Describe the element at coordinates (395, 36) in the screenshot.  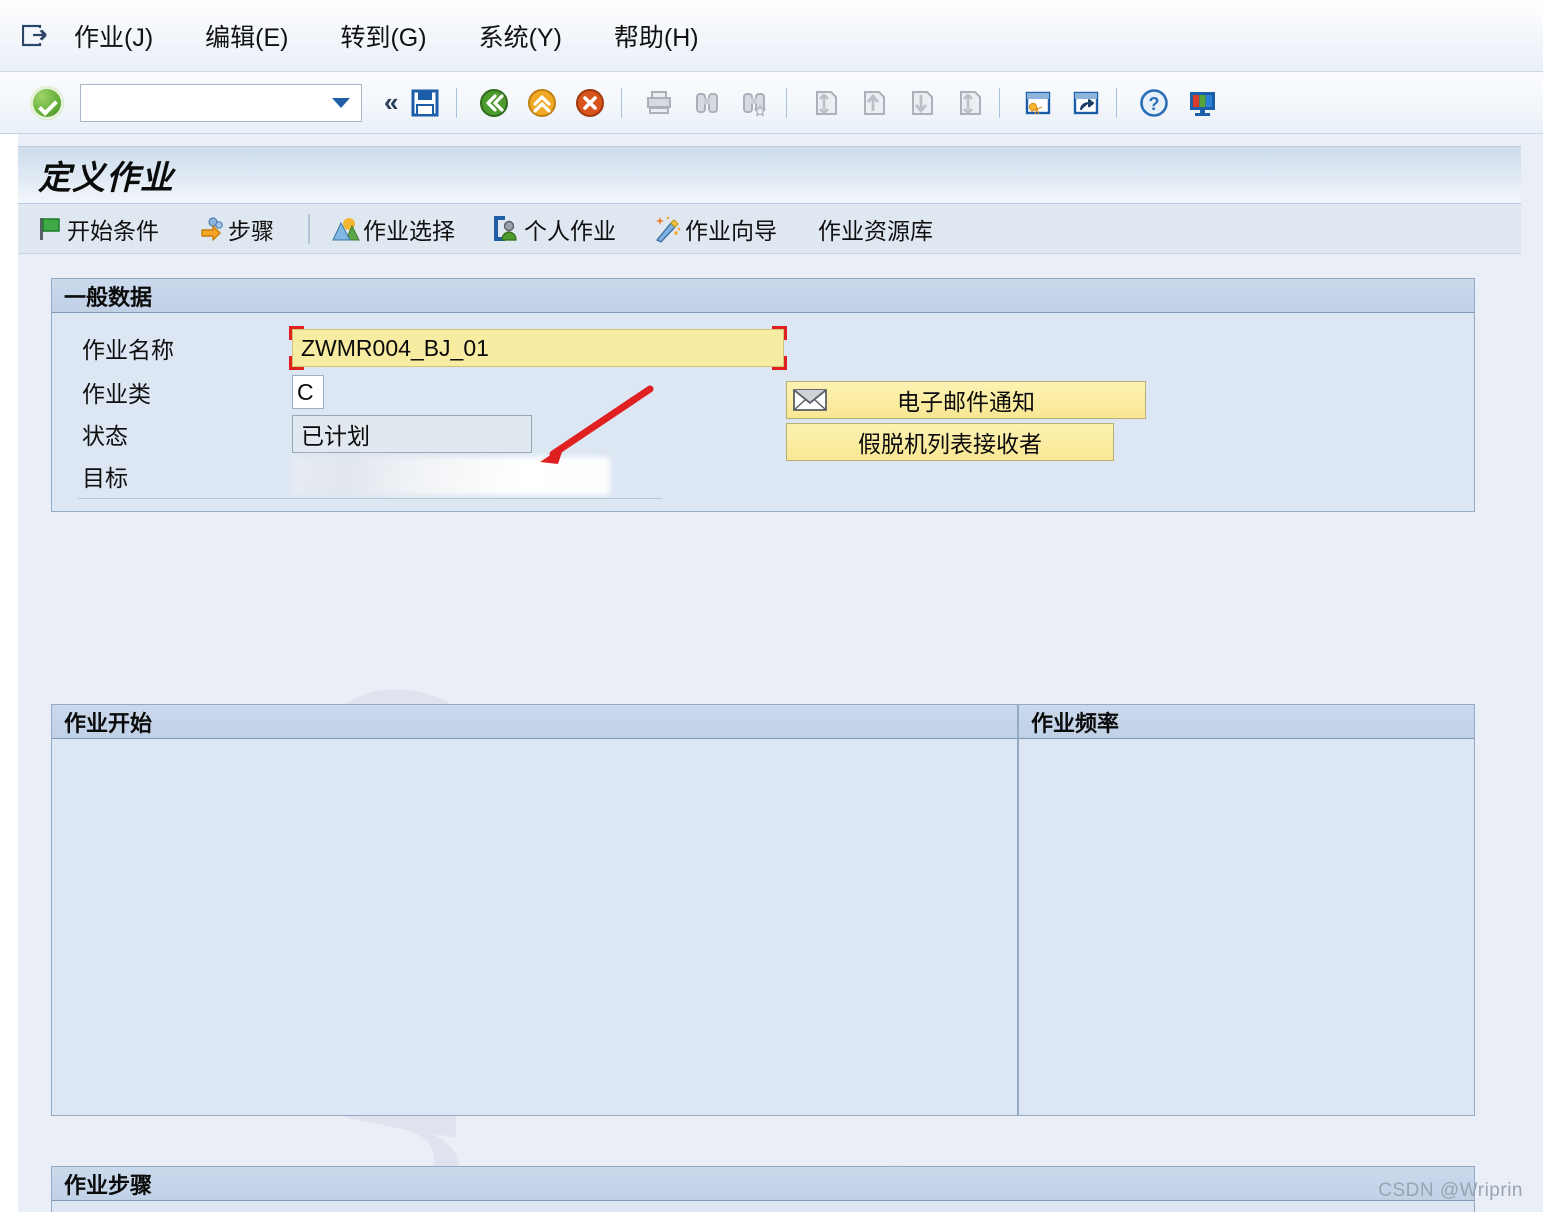
I see `menu-goto: 转到(G)` at that location.